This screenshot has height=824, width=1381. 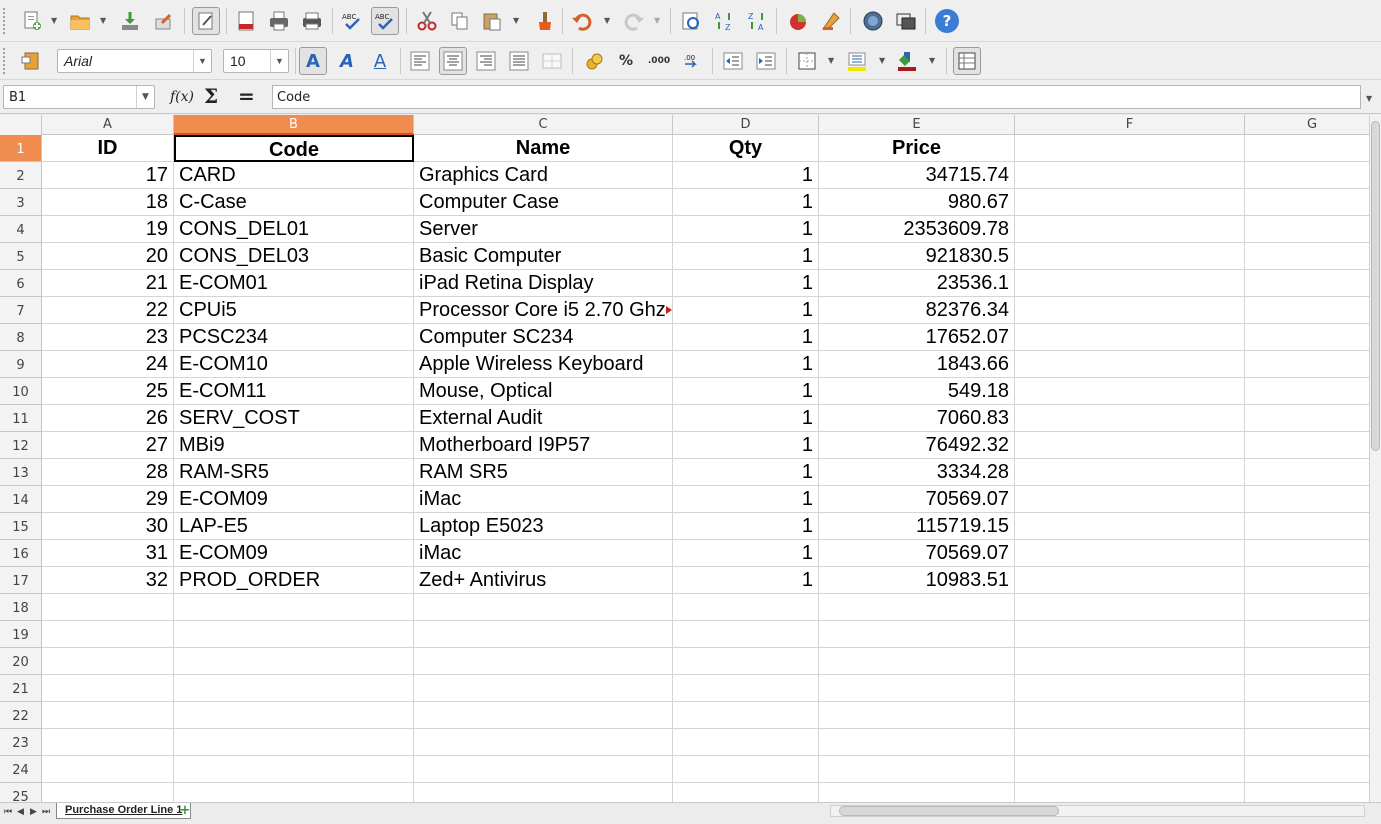 I want to click on currency-icon, so click(x=594, y=61).